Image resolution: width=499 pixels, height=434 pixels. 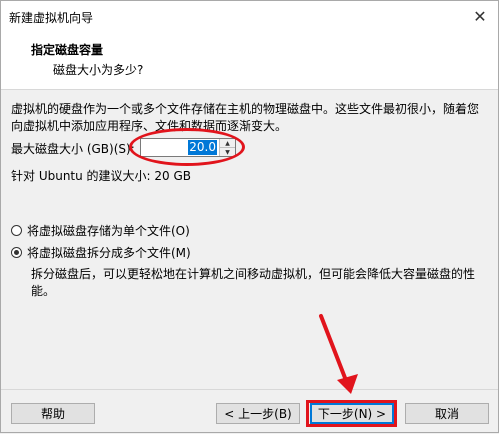 I want to click on header-panel: 指定磁盘容量 磁盘大小为多少?, so click(x=249, y=60).